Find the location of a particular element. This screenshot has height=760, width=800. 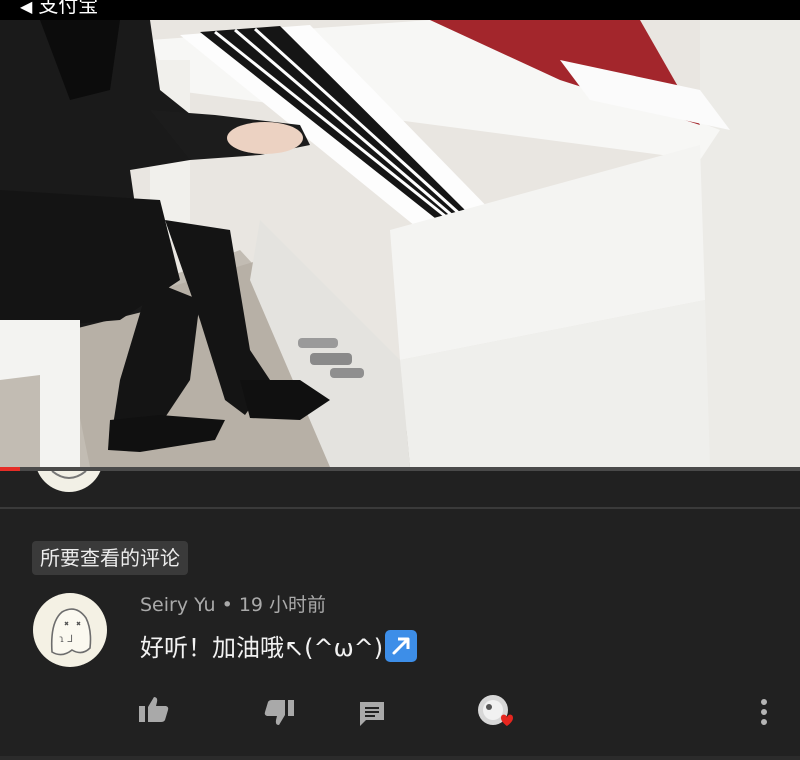

comment-time: 19 小时前 is located at coordinates (282, 605).